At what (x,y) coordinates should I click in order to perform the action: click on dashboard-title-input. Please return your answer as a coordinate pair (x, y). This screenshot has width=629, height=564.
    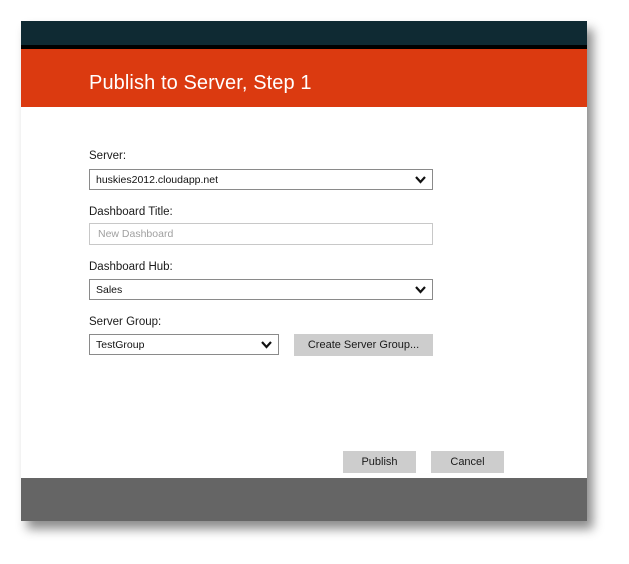
    Looking at the image, I should click on (261, 234).